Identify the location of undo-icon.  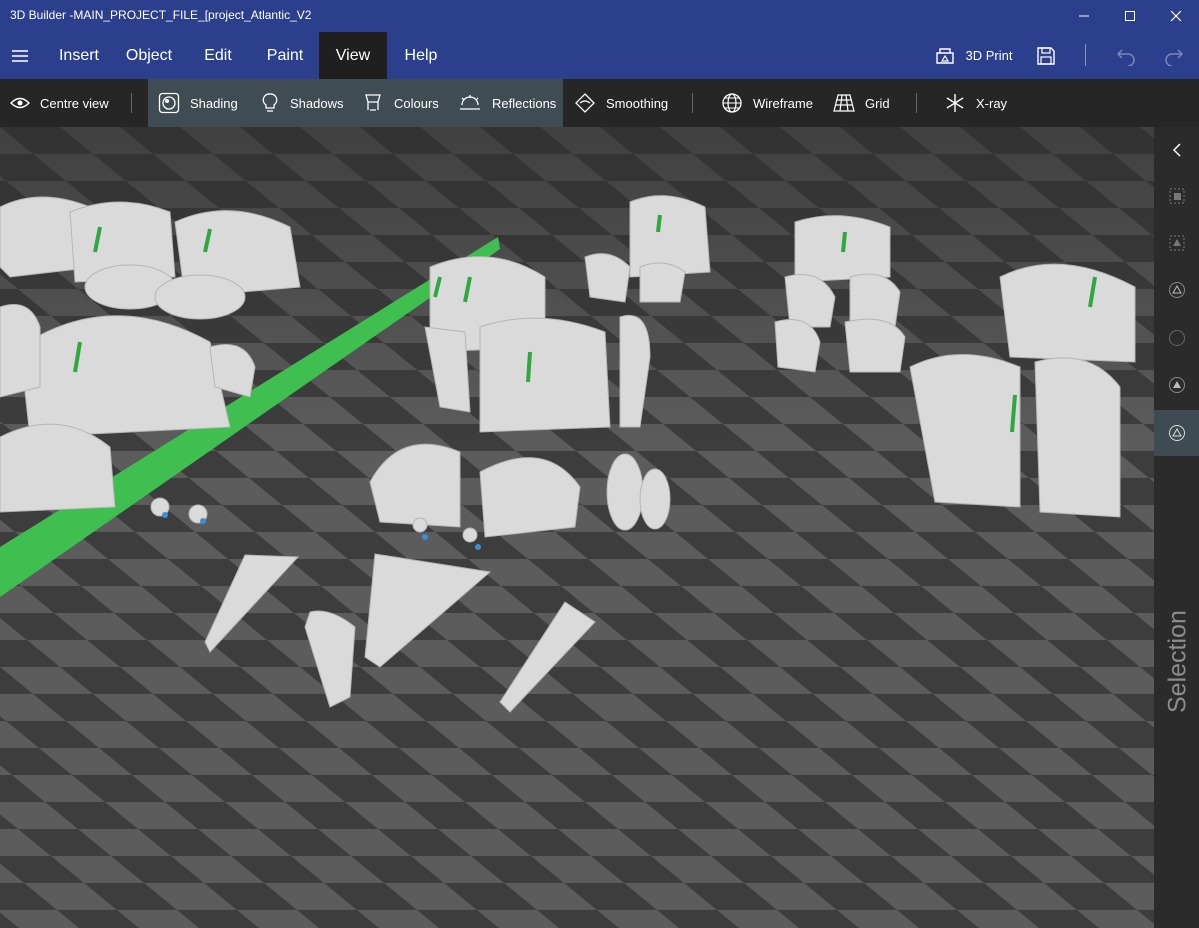
(1125, 57).